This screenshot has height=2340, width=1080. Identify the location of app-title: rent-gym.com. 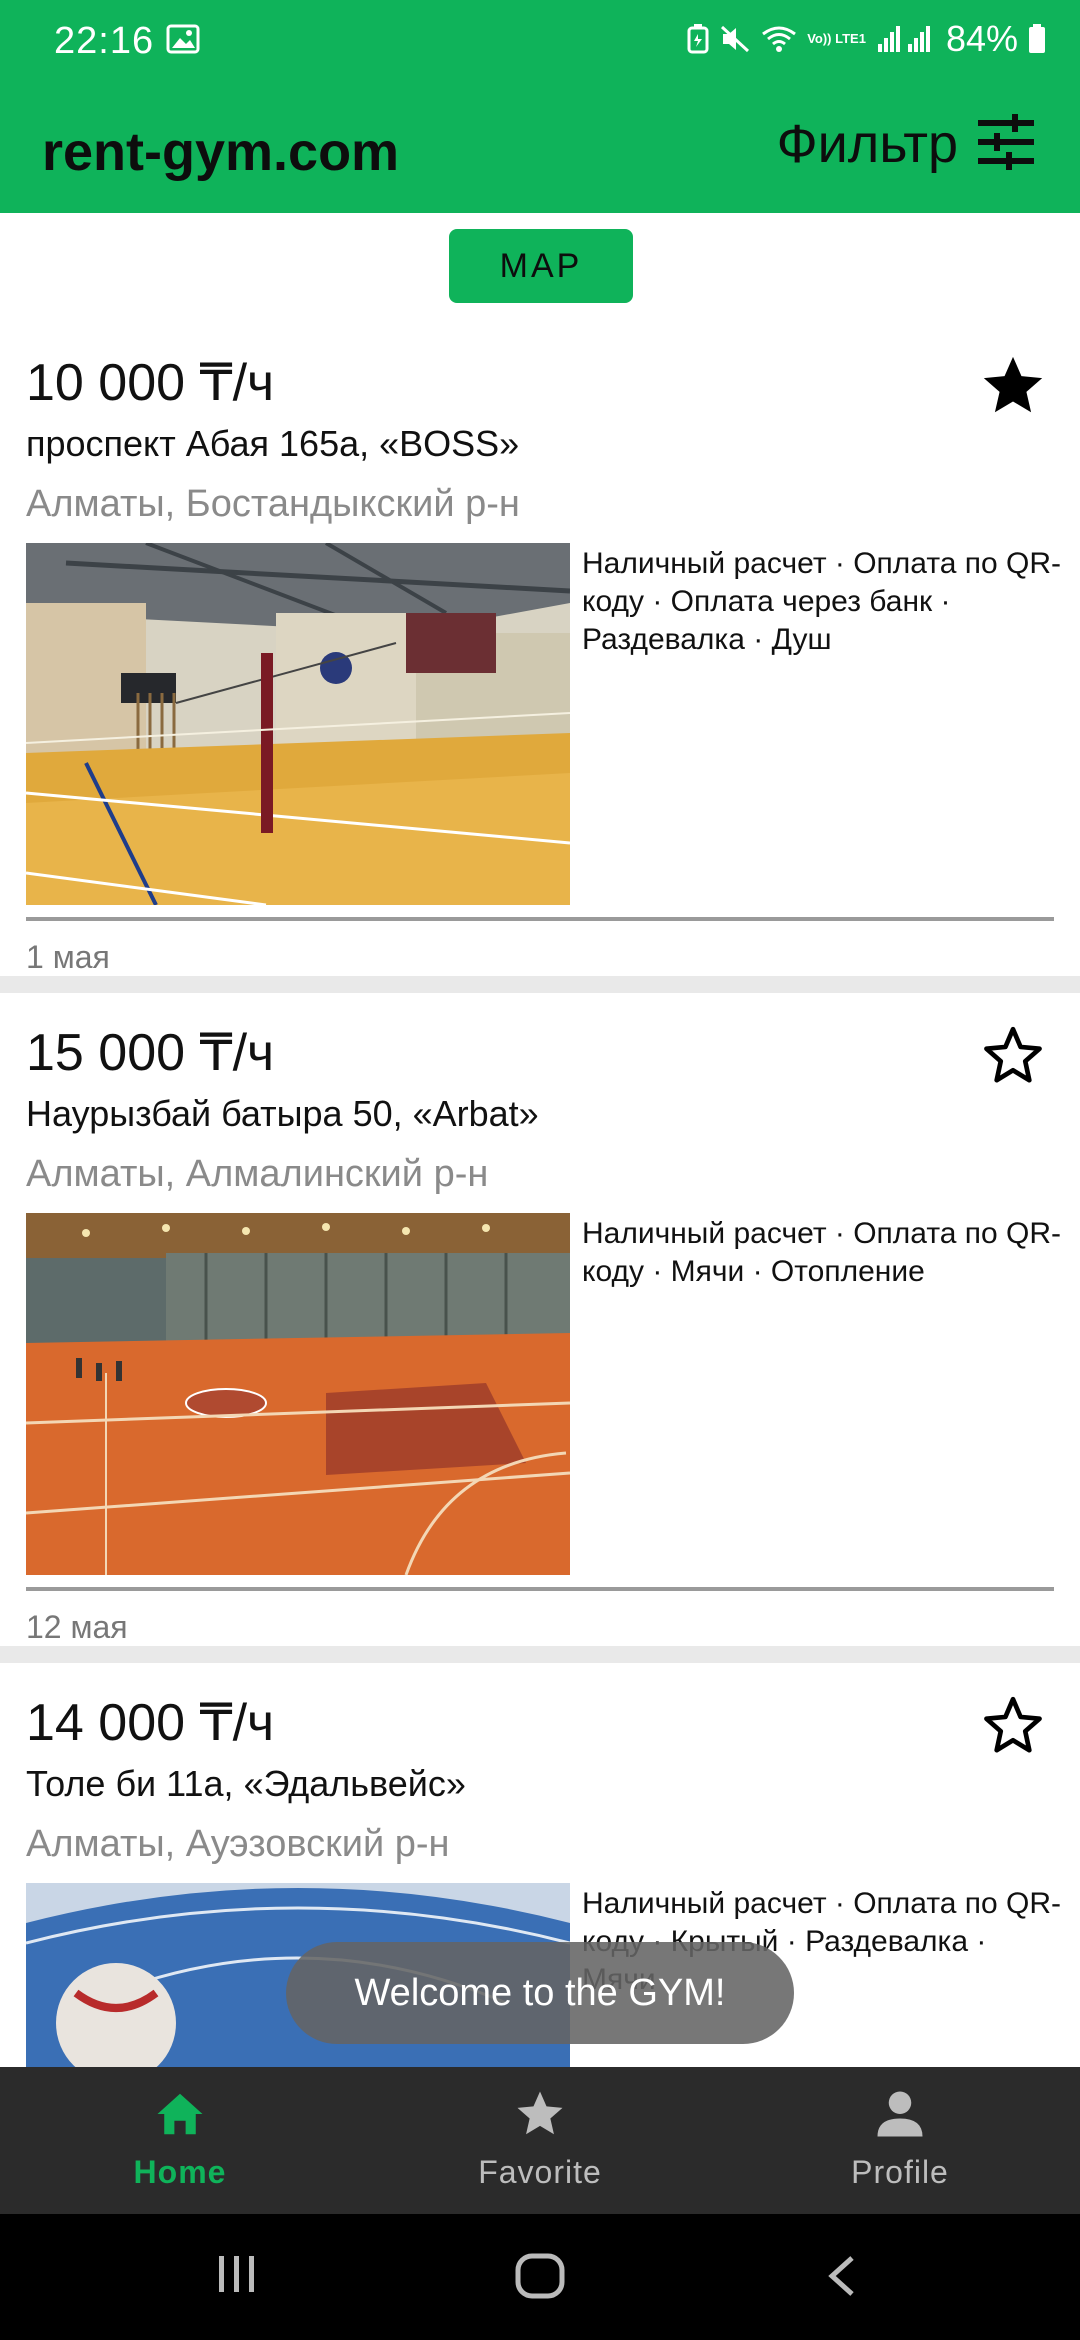
(221, 152).